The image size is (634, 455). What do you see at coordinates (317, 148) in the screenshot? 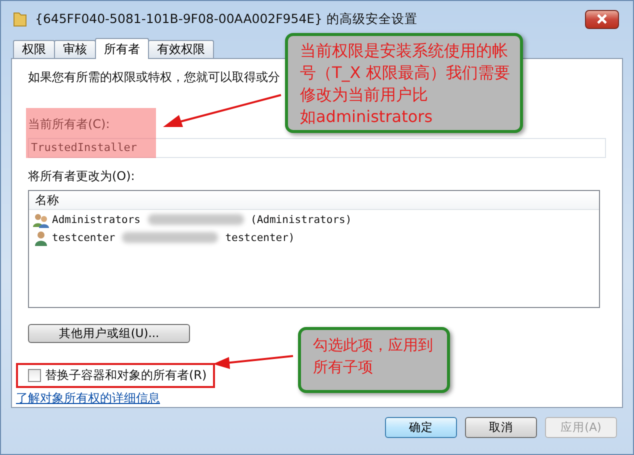
I see `current-owner-field: TrustedInstaller` at bounding box center [317, 148].